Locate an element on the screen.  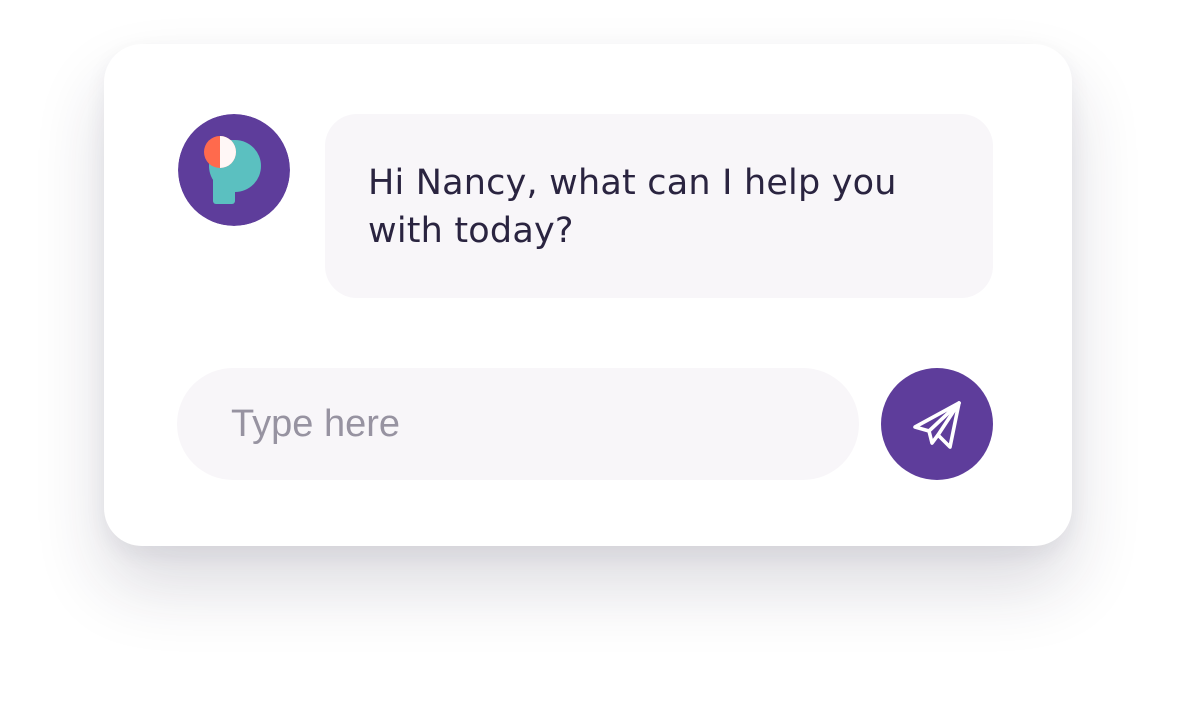
message-input-container is located at coordinates (518, 424).